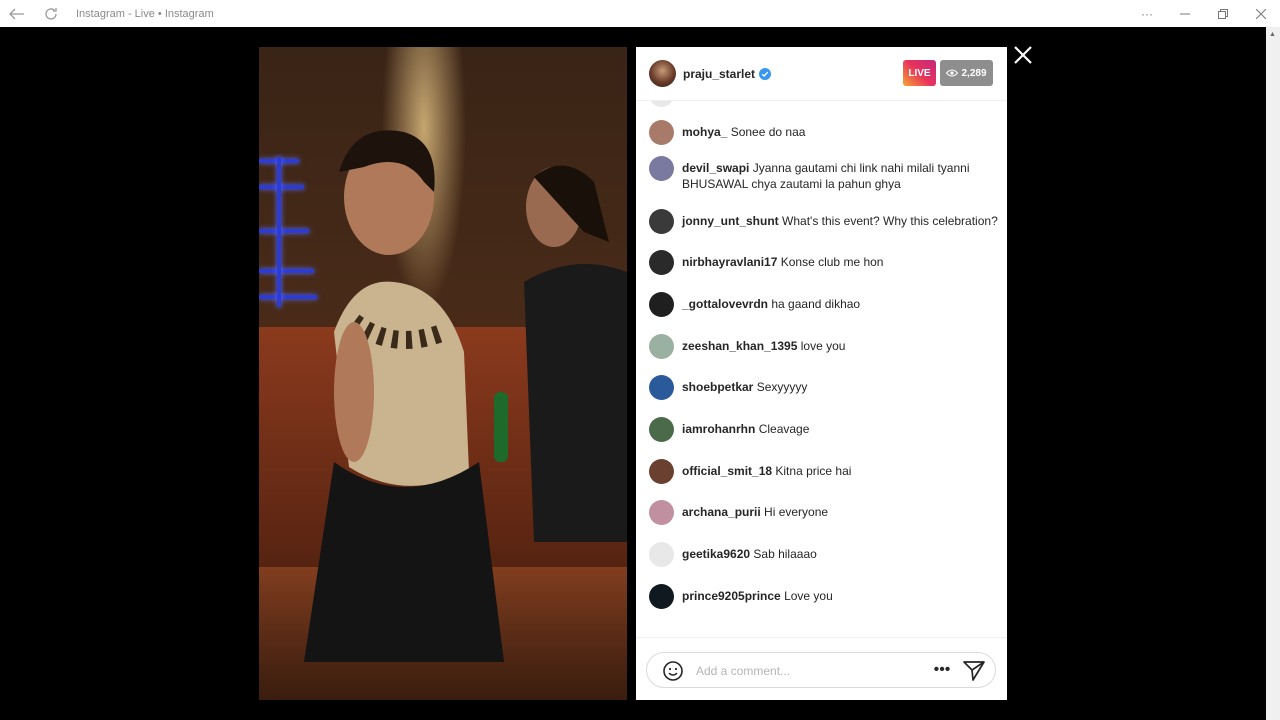 The image size is (1280, 720). Describe the element at coordinates (942, 670) in the screenshot. I see `more-options-button: •••` at that location.